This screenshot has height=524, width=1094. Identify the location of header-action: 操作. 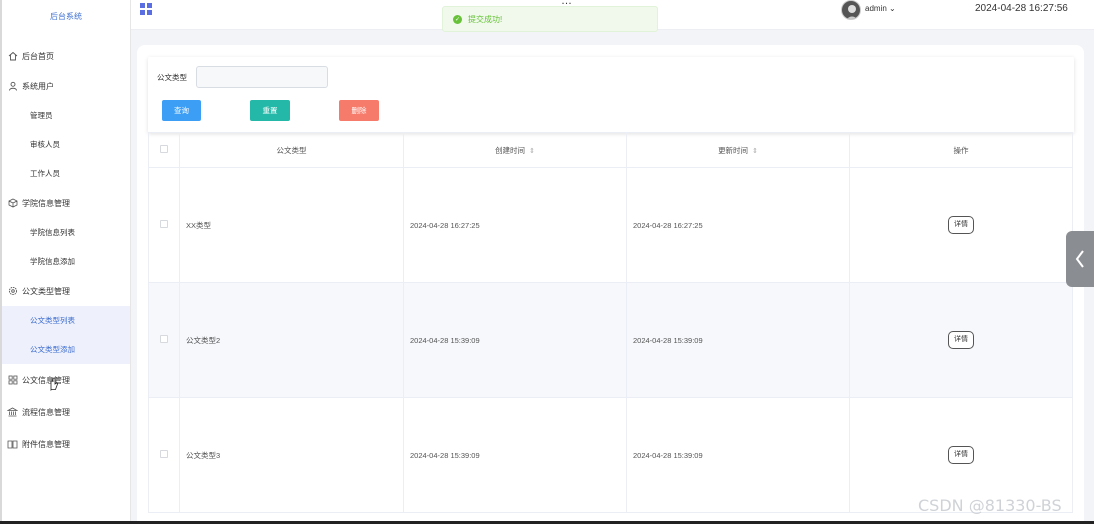
(961, 150).